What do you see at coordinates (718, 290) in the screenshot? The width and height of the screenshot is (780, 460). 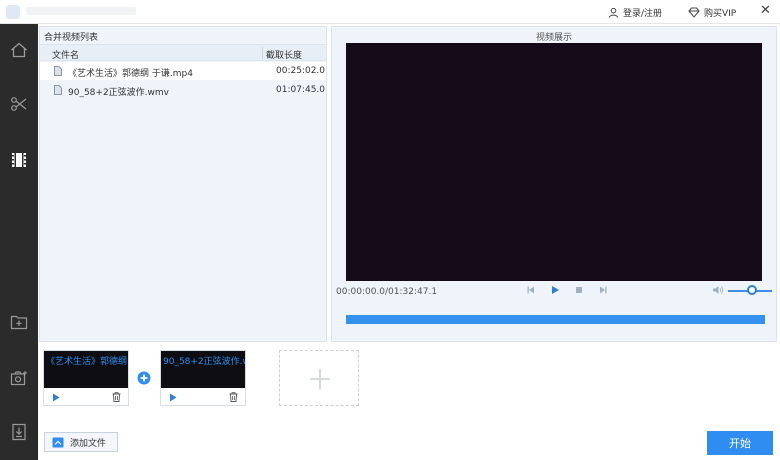 I see `volume-icon` at bounding box center [718, 290].